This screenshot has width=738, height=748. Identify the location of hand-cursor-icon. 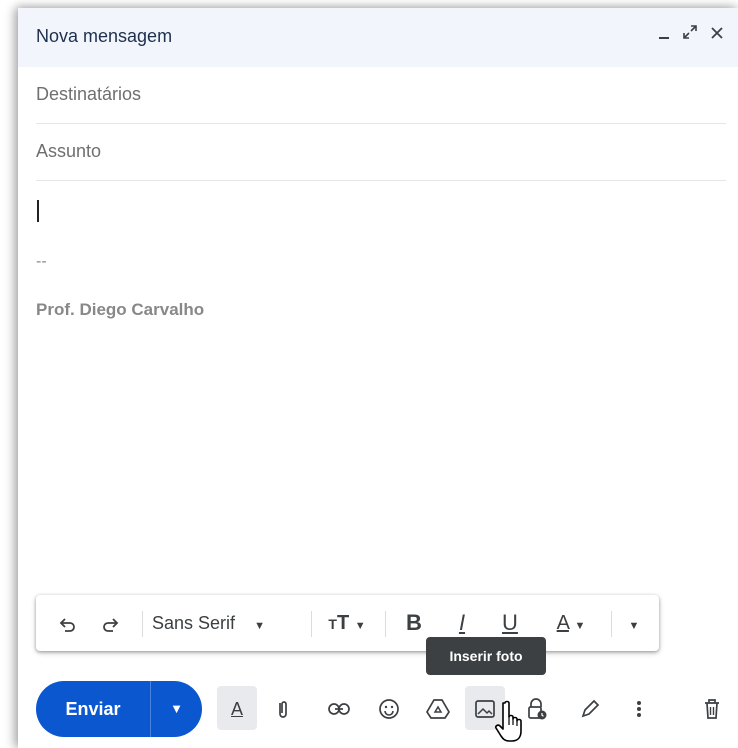
(508, 721).